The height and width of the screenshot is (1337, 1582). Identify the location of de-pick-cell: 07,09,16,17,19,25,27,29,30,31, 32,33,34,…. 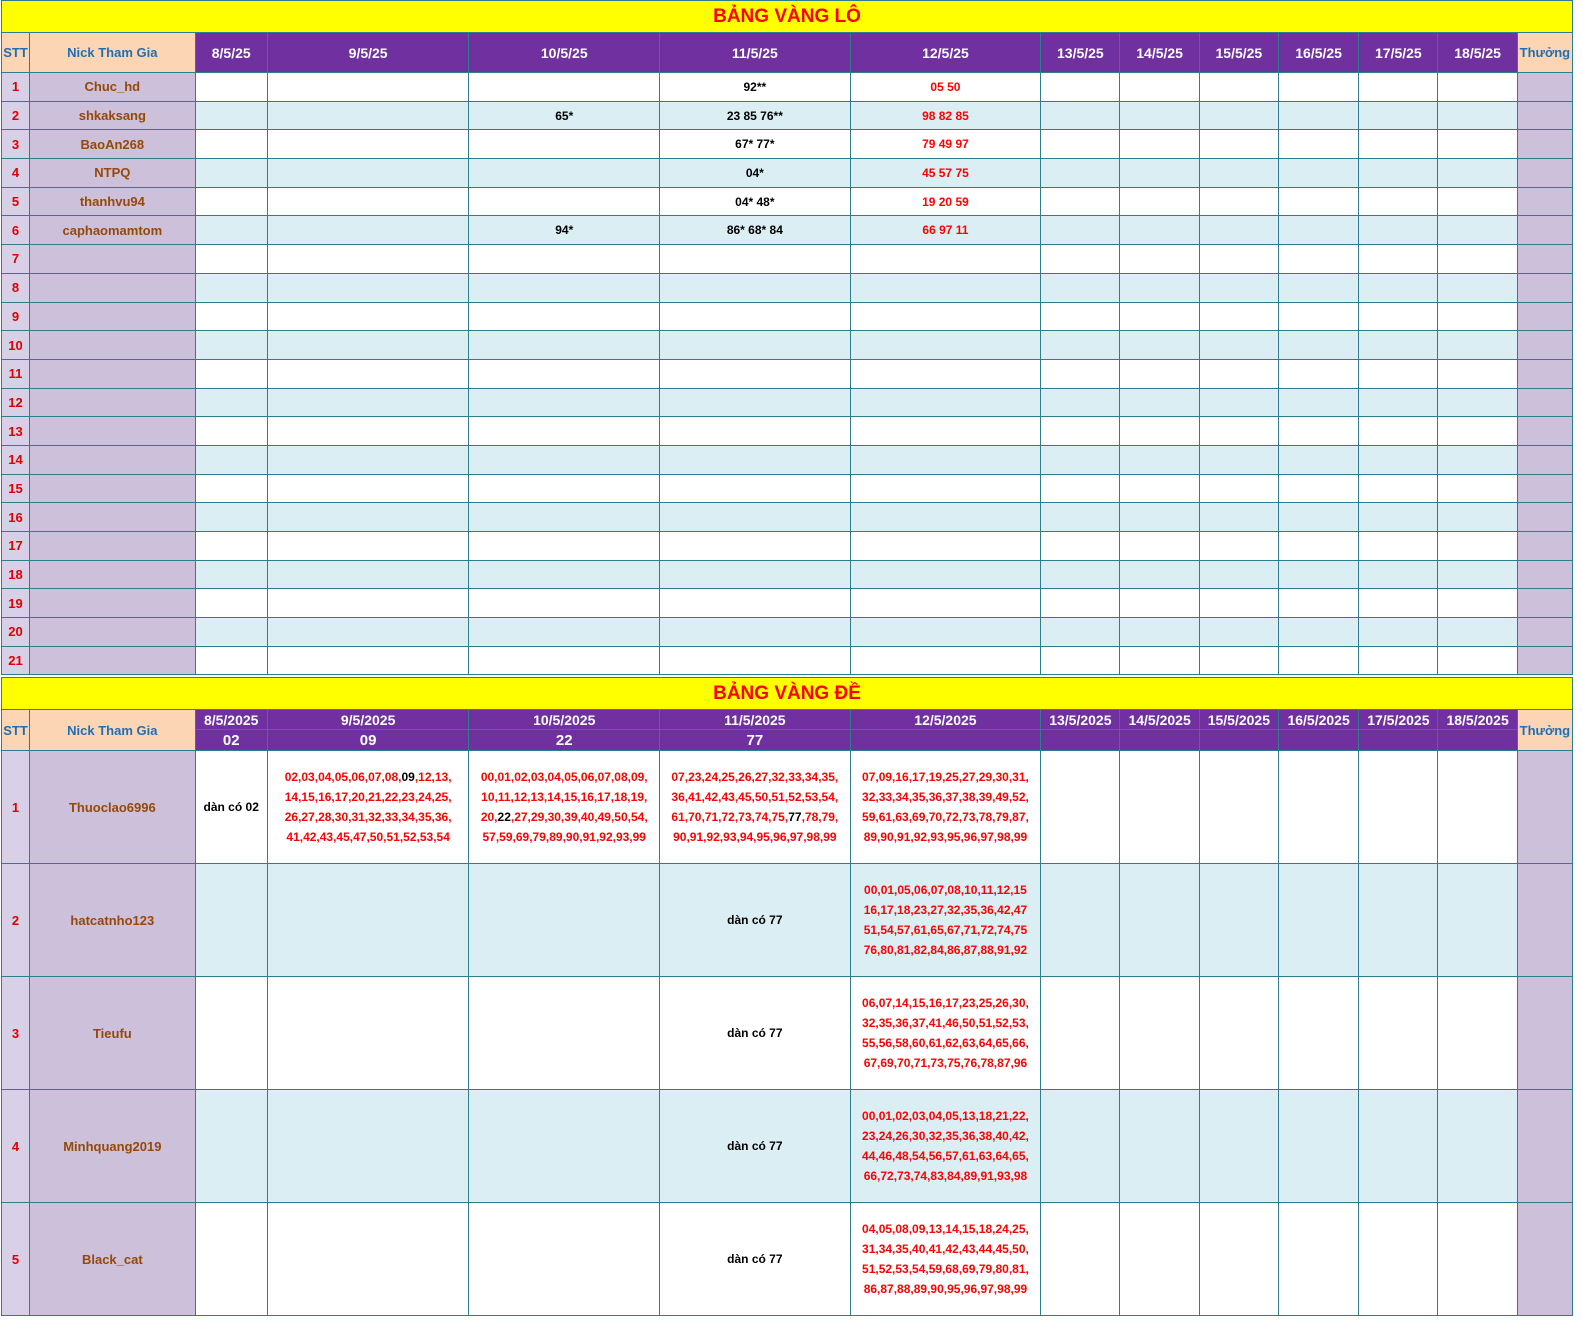
(945, 807).